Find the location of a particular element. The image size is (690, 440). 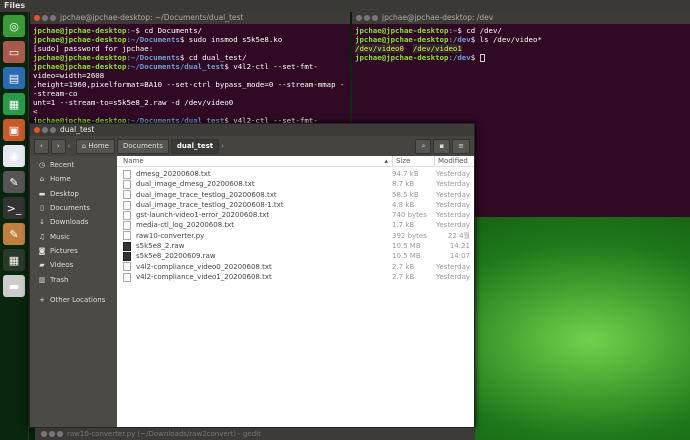

list-header: Name ▴ Size Modified is located at coordinates (295, 161).